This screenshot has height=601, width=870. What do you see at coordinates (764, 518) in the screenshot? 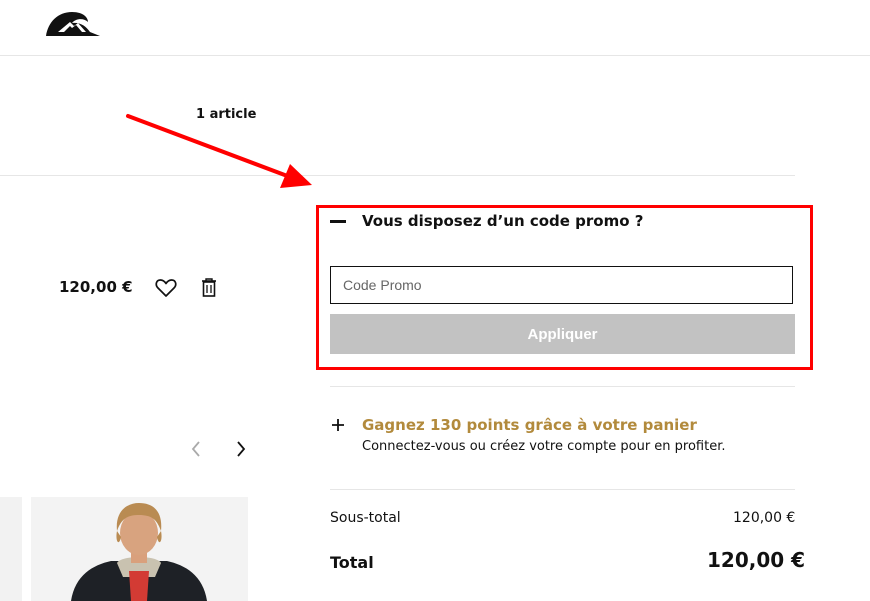
I see `subtotal-value: 120,00 €` at bounding box center [764, 518].